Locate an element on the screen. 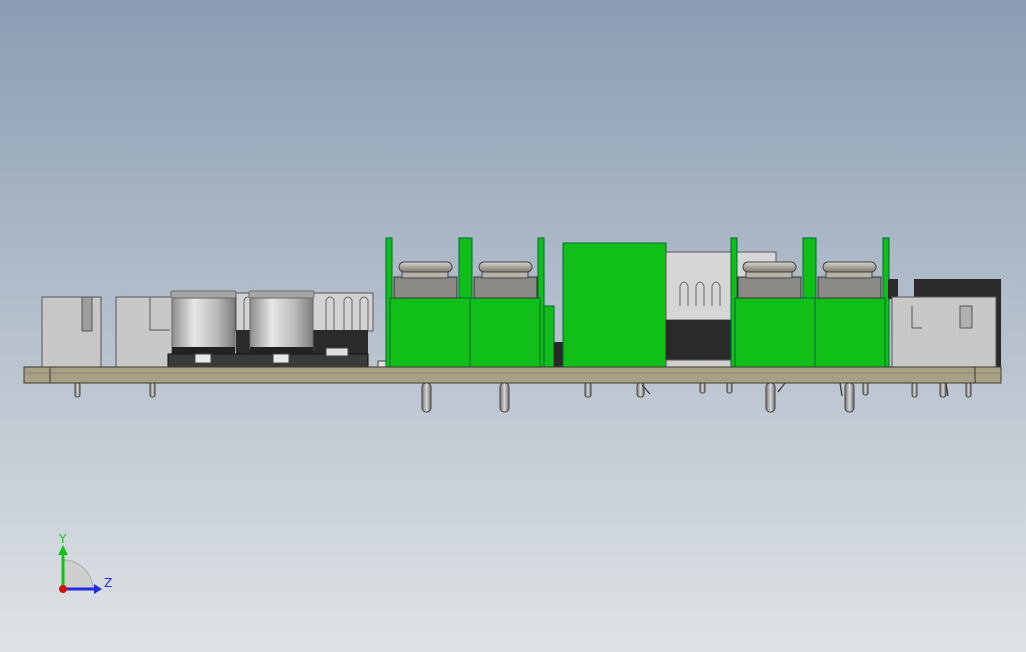 This screenshot has height=652, width=1026. component-strip-right is located at coordinates (701, 363).